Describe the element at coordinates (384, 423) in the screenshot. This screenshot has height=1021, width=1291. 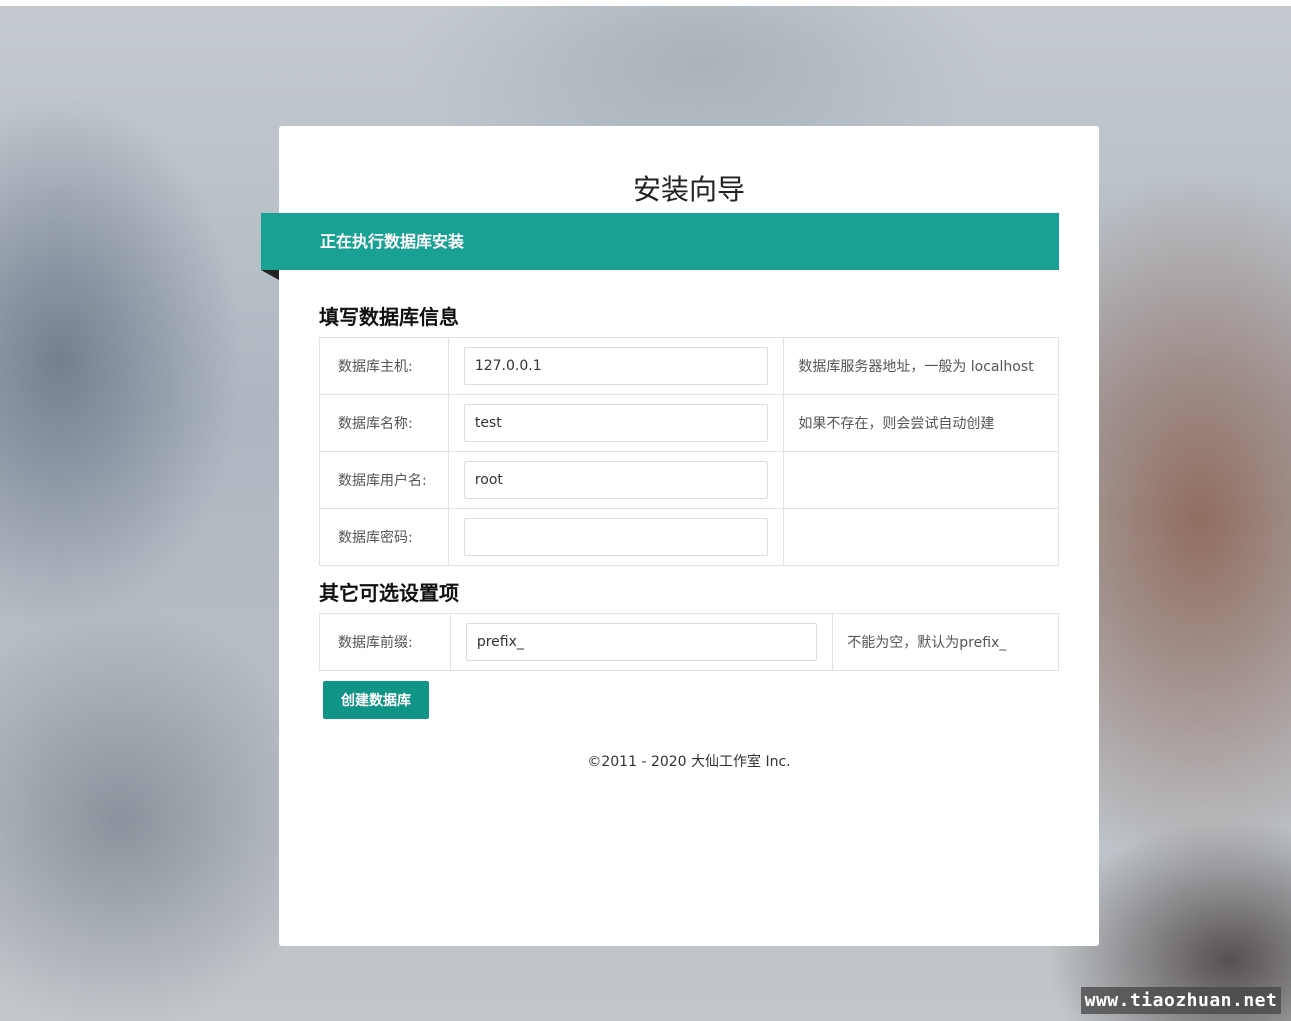
I see `db-name-label: 数据库名称:` at that location.